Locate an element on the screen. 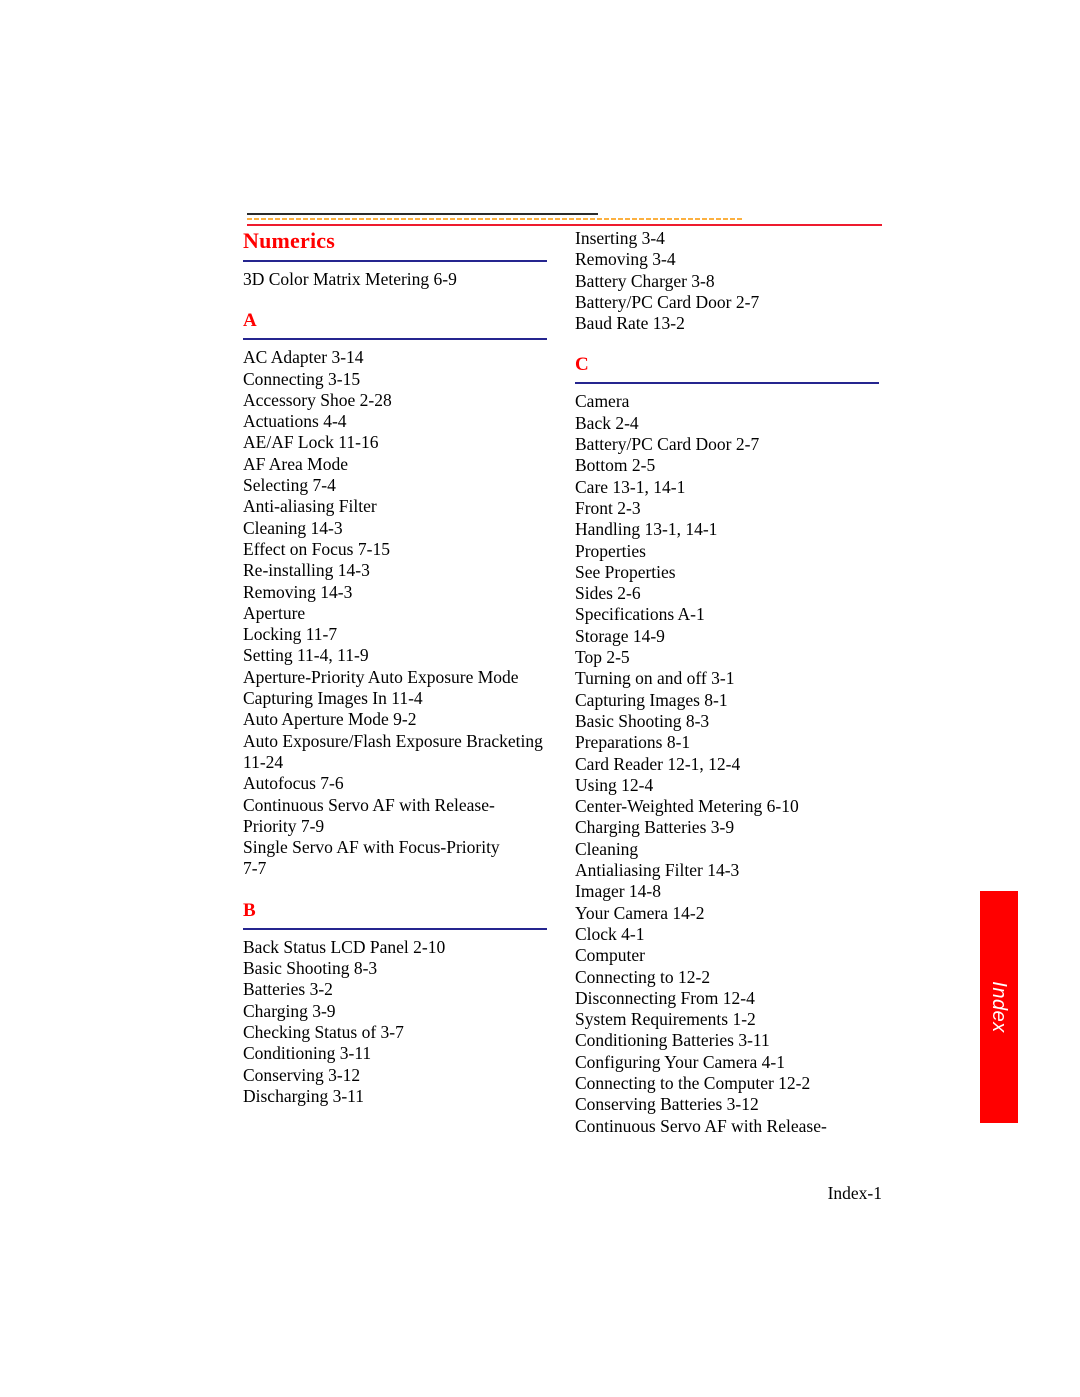 Image resolution: width=1080 pixels, height=1397 pixels. index-entry: AF Area Mode is located at coordinates (396, 464).